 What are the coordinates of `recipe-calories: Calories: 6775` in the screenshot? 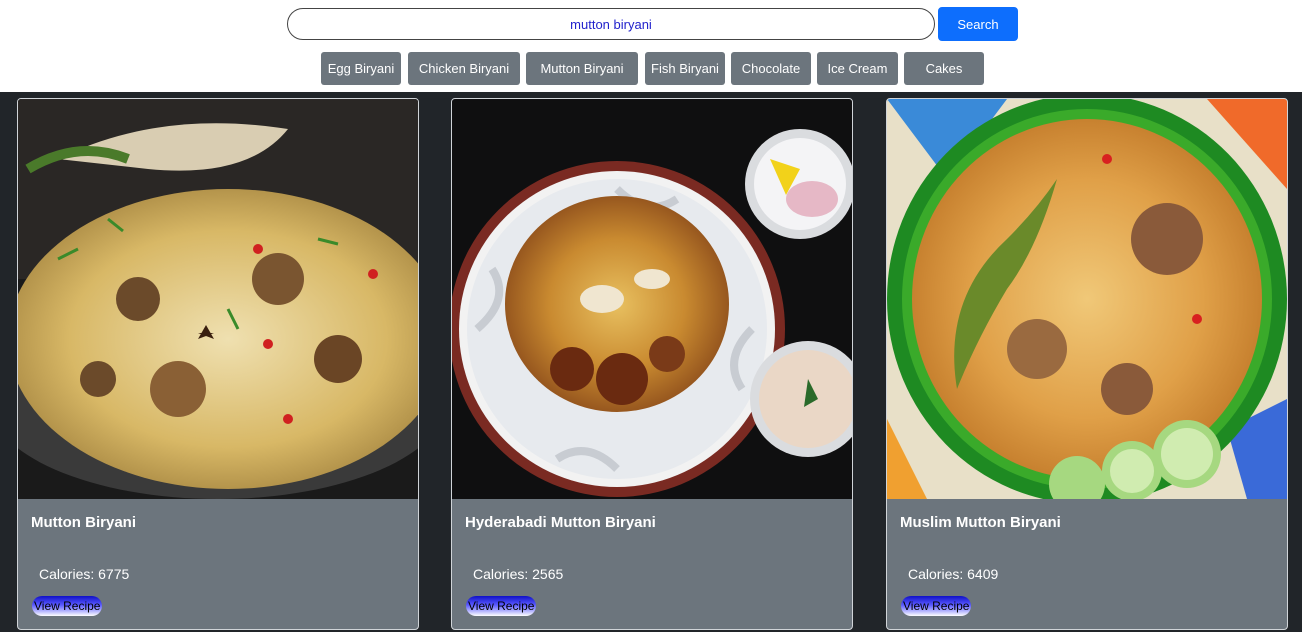 It's located at (84, 574).